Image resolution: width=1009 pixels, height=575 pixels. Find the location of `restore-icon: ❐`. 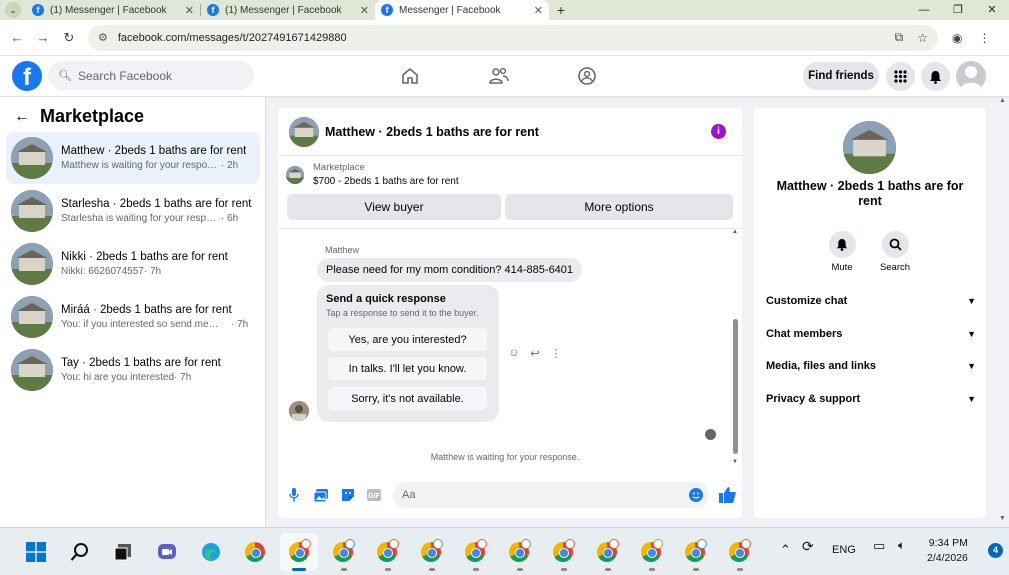

restore-icon: ❐ is located at coordinates (958, 10).